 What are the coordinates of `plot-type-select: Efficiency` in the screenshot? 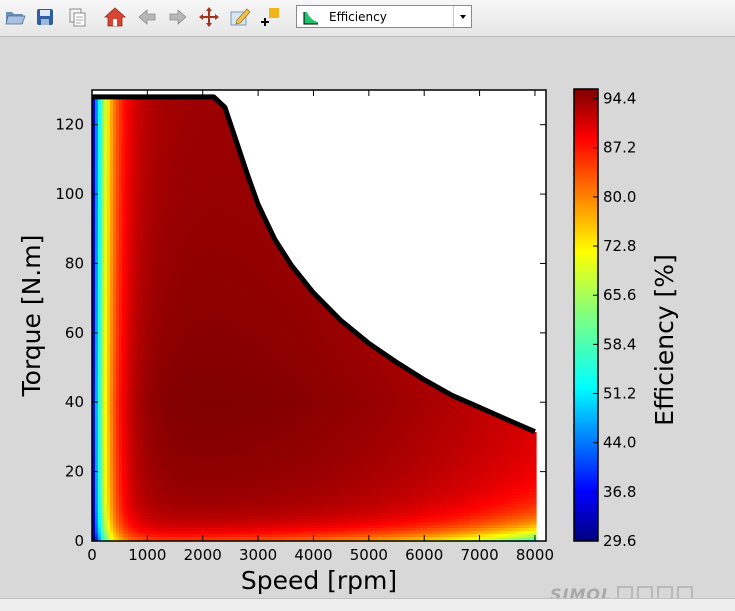 It's located at (384, 16).